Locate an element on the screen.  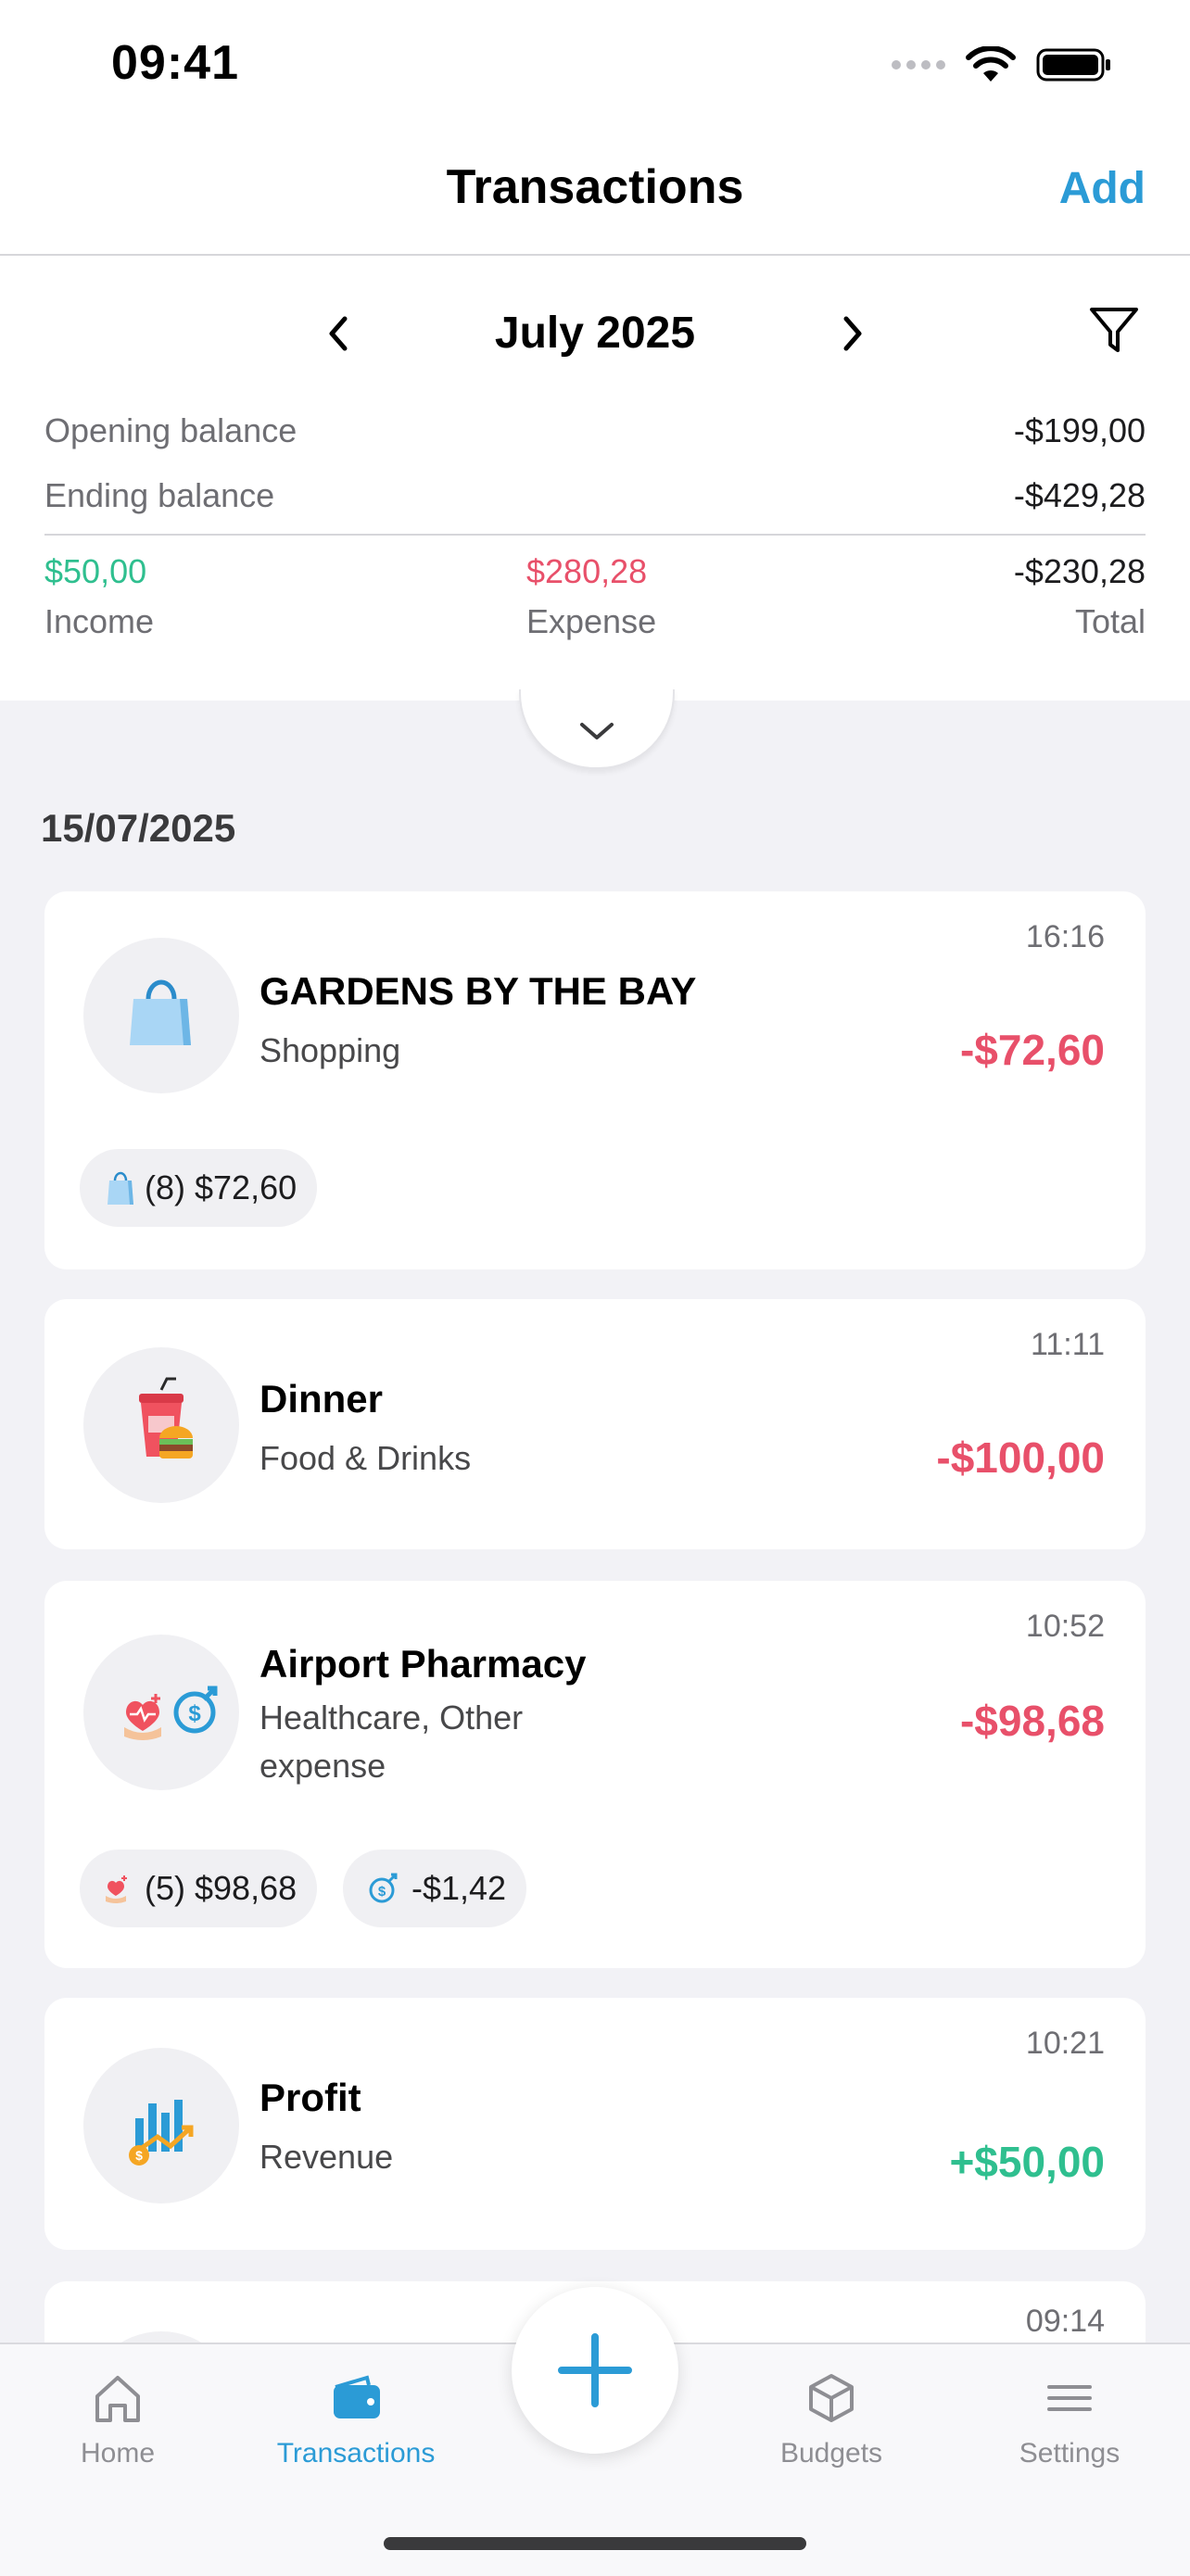
total-label: Total is located at coordinates (1110, 621).